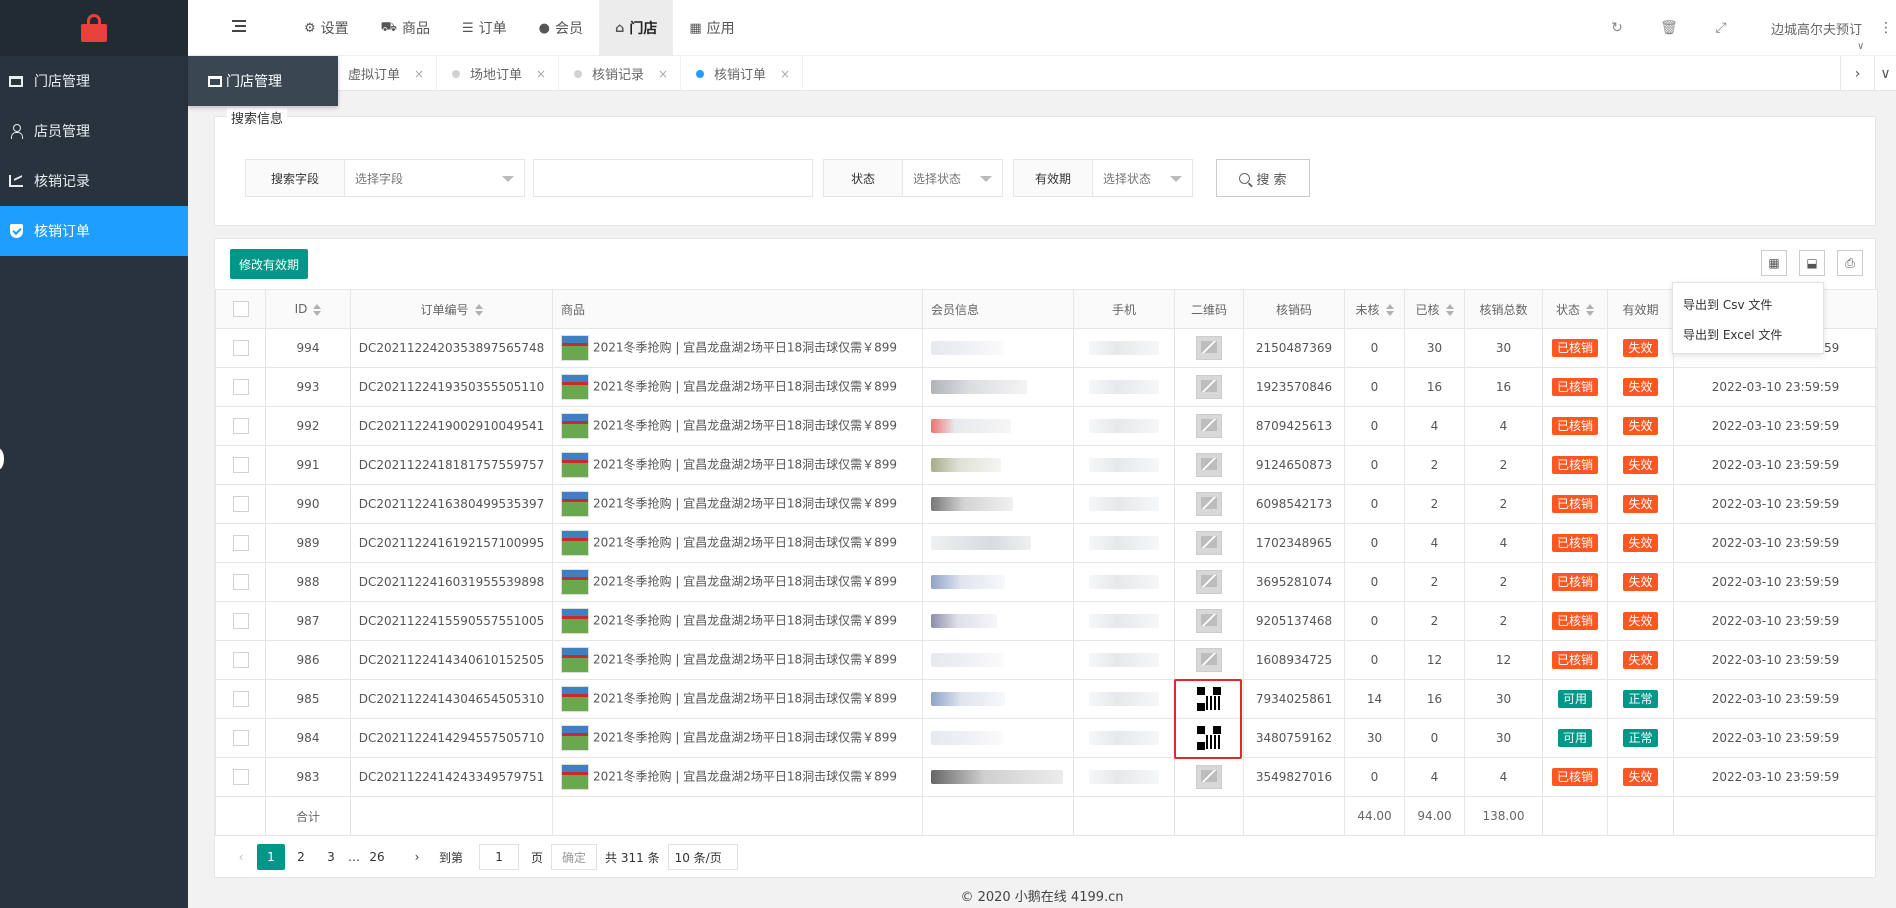 Image resolution: width=1896 pixels, height=908 pixels. Describe the element at coordinates (1575, 309) in the screenshot. I see `col-header: 状态` at that location.